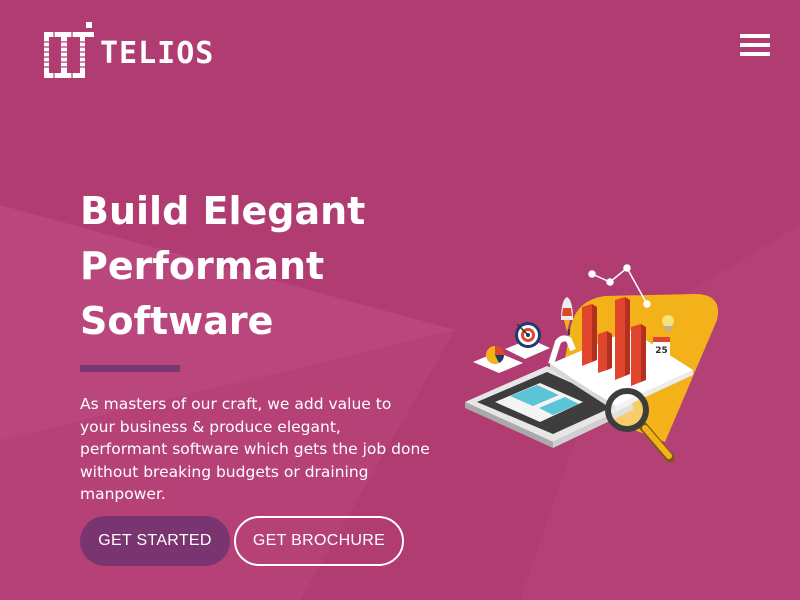 The width and height of the screenshot is (800, 600). What do you see at coordinates (661, 351) in the screenshot?
I see `calendar-day-label: 25` at bounding box center [661, 351].